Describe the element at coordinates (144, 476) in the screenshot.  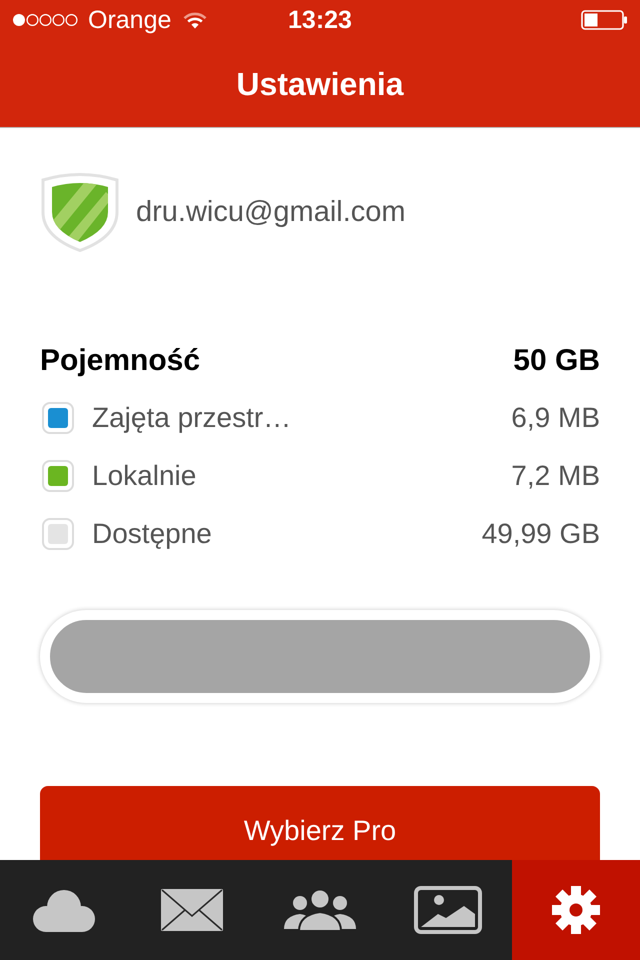
I see `storage-label: Lokalnie` at that location.